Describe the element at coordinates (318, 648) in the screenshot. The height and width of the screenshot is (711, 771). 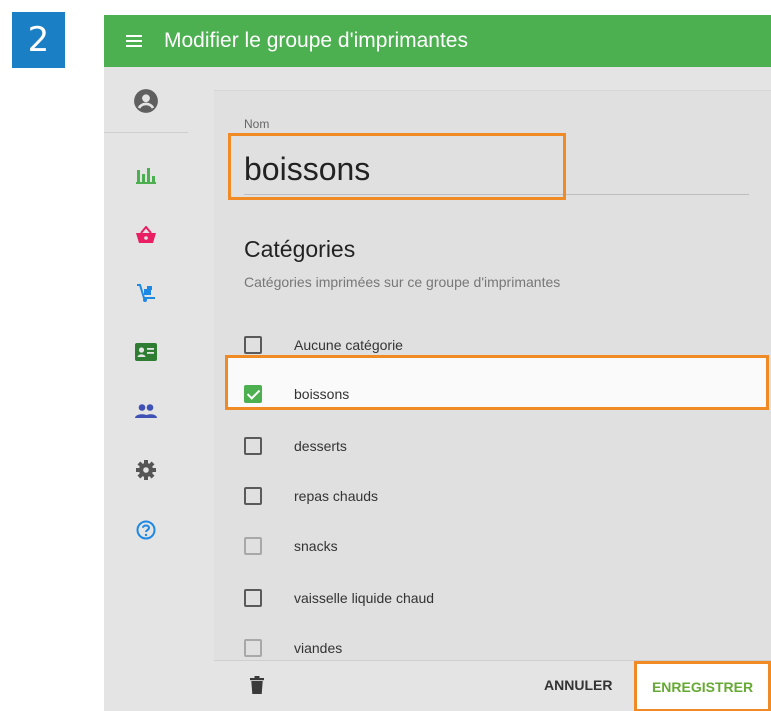
I see `category-label: viandes` at that location.